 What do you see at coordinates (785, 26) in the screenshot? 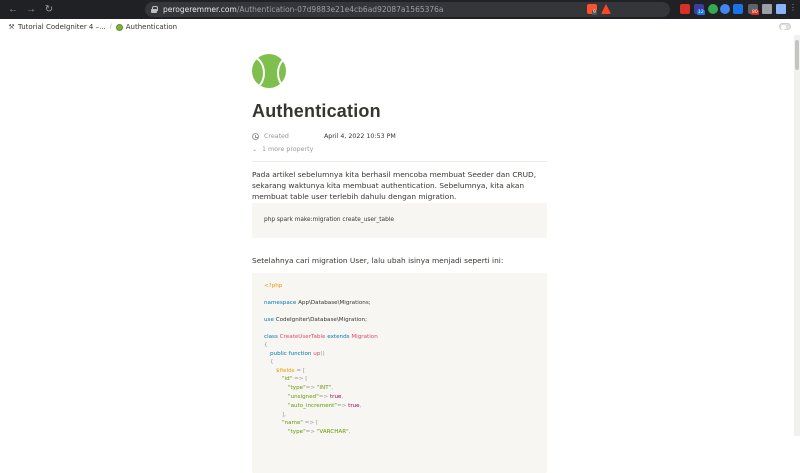
I see `theme-toggle` at bounding box center [785, 26].